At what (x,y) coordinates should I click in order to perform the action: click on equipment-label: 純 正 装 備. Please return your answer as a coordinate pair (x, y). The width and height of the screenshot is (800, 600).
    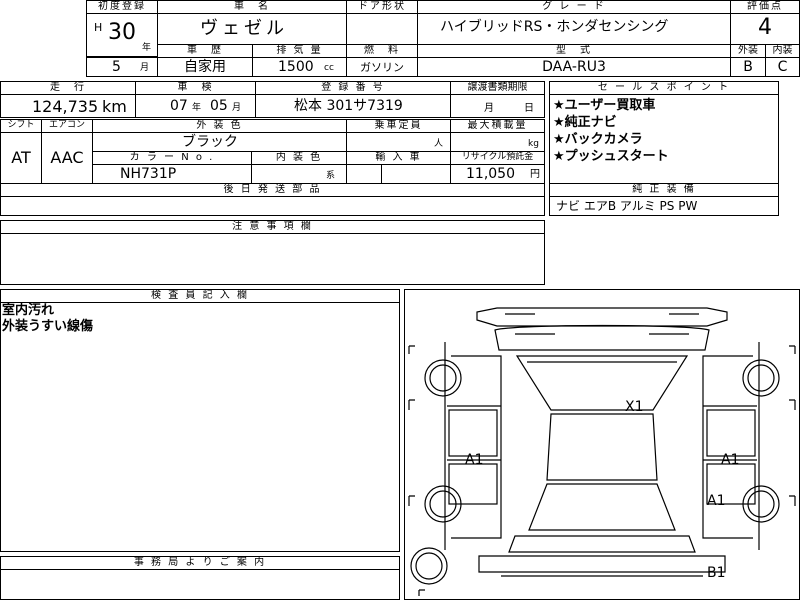
    Looking at the image, I should click on (664, 189).